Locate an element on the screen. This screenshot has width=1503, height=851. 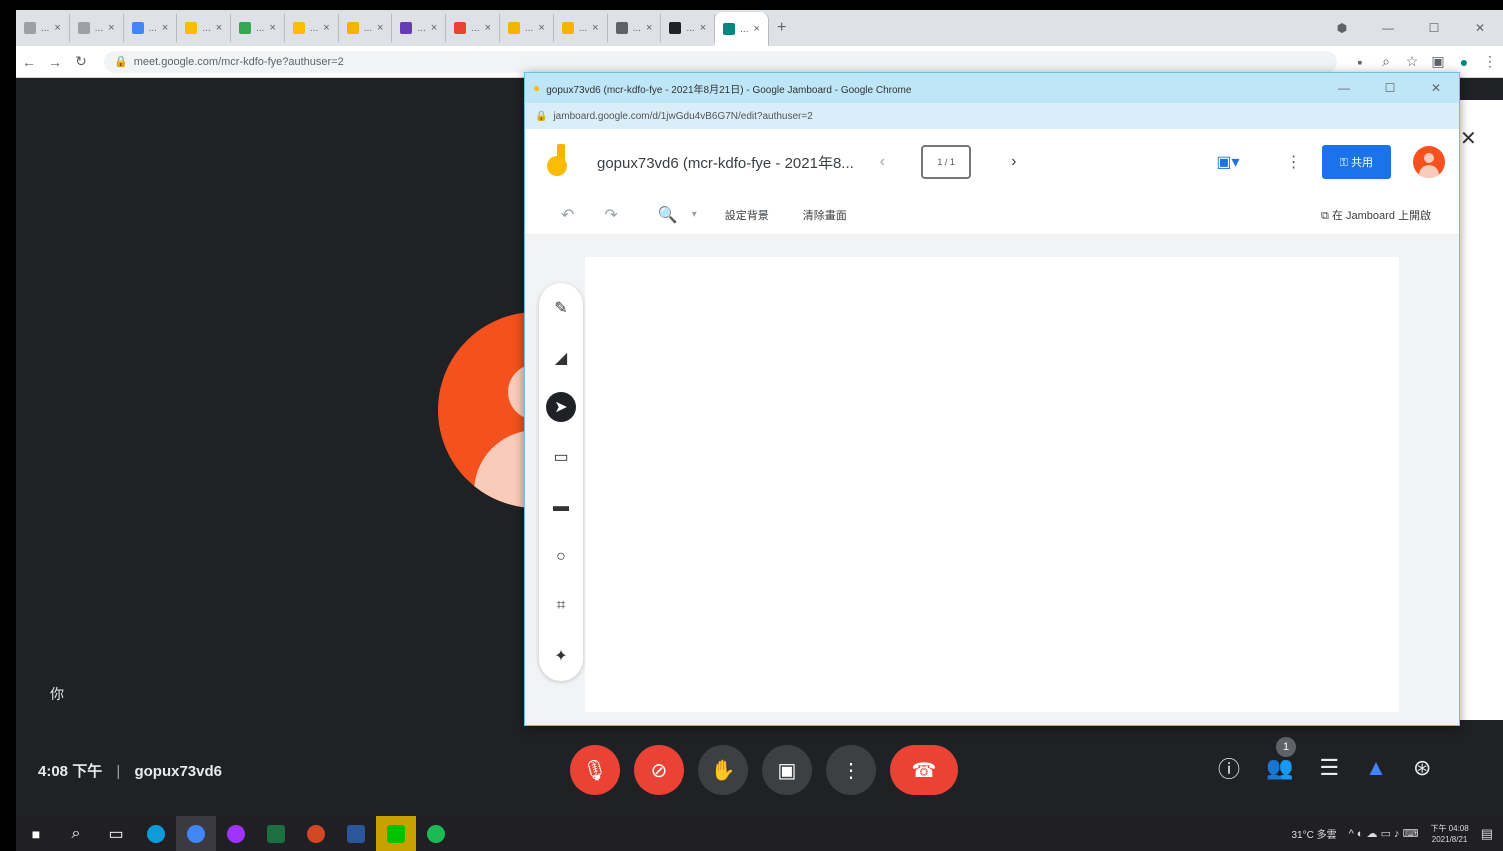
open-in-jamboard-button: ⧉ 在 Jamboard 上開啟 is located at coordinates (1376, 215).